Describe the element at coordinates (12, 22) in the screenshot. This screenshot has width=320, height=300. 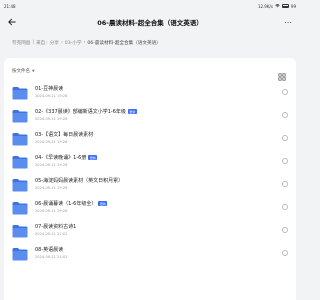
I see `back-arrow-icon` at that location.